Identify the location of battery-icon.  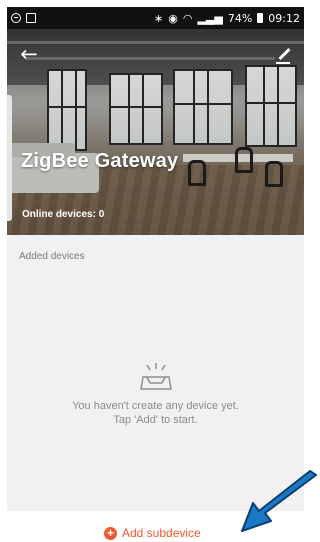
(260, 18).